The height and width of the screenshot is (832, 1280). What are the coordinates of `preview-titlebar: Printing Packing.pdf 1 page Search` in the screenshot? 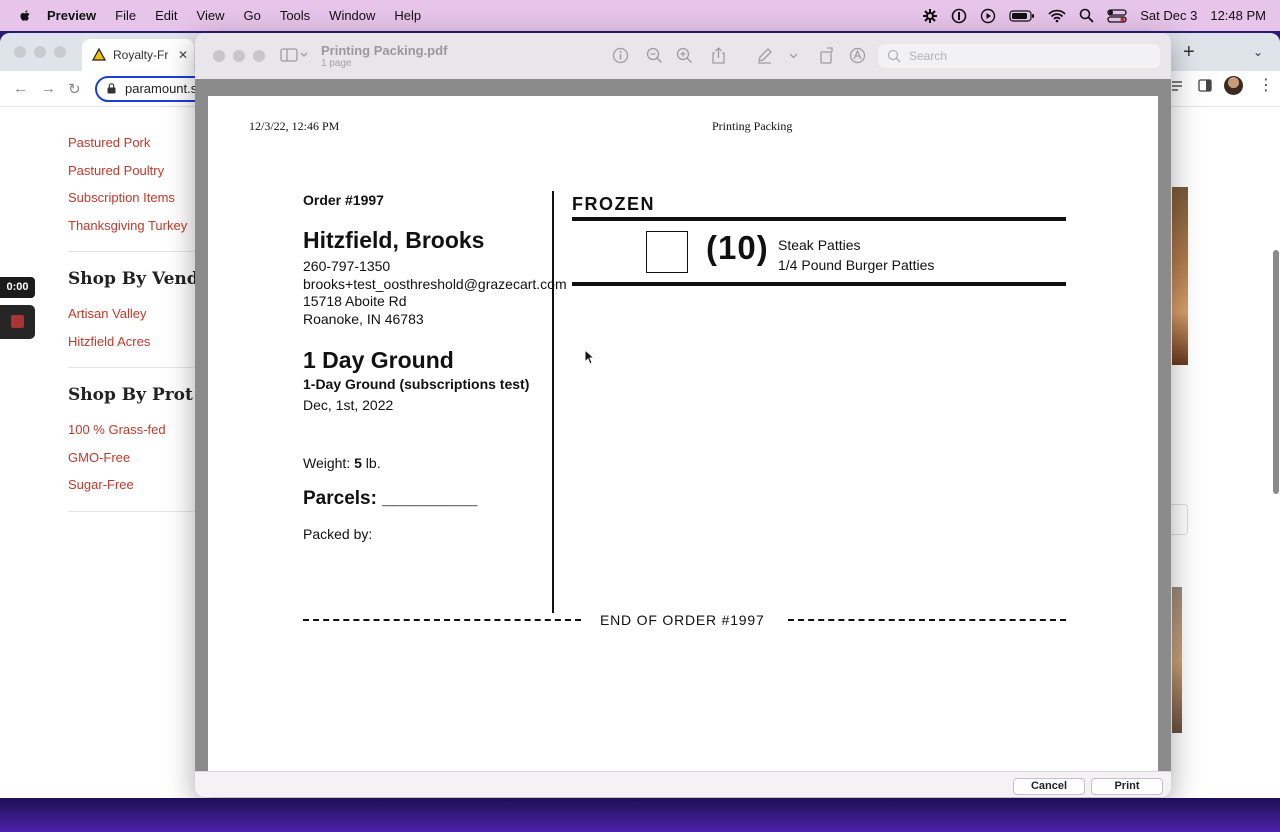 It's located at (683, 56).